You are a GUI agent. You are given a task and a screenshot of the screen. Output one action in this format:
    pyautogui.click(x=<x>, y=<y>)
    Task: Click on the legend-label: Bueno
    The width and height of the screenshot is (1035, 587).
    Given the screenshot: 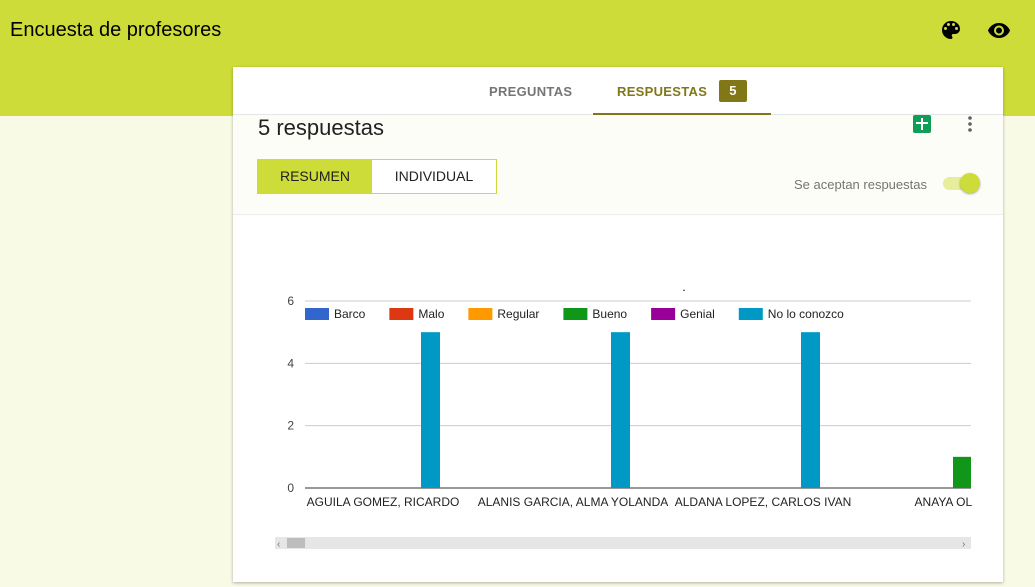 What is the action you would take?
    pyautogui.click(x=609, y=314)
    